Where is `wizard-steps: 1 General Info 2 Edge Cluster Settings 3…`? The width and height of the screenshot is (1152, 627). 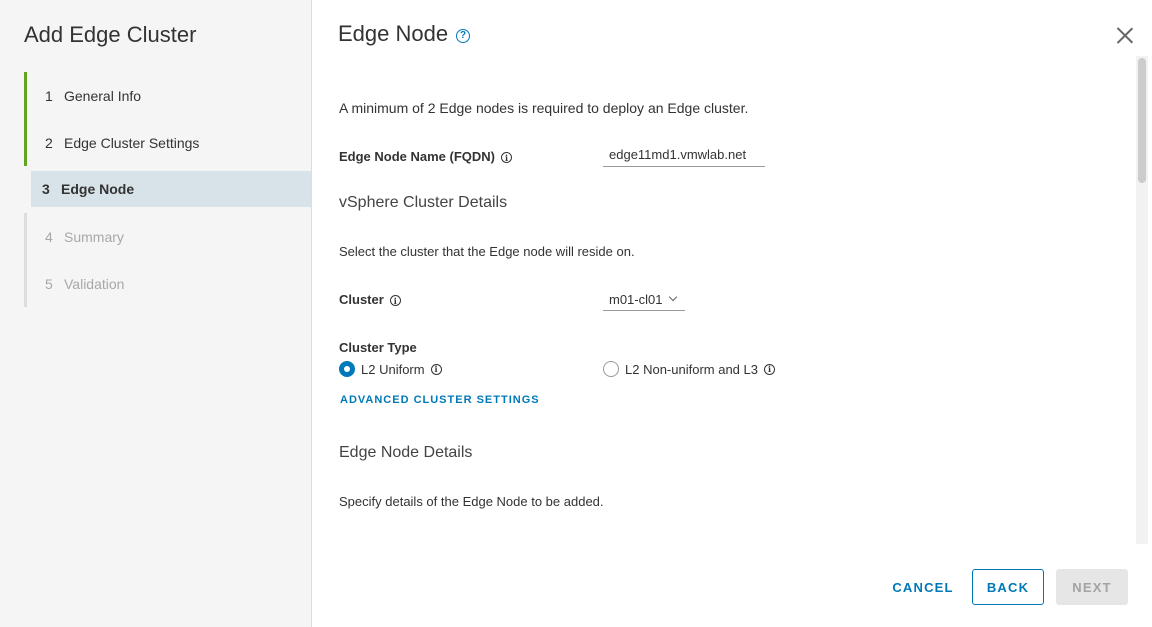 wizard-steps: 1 General Info 2 Edge Cluster Settings 3… is located at coordinates (167, 189).